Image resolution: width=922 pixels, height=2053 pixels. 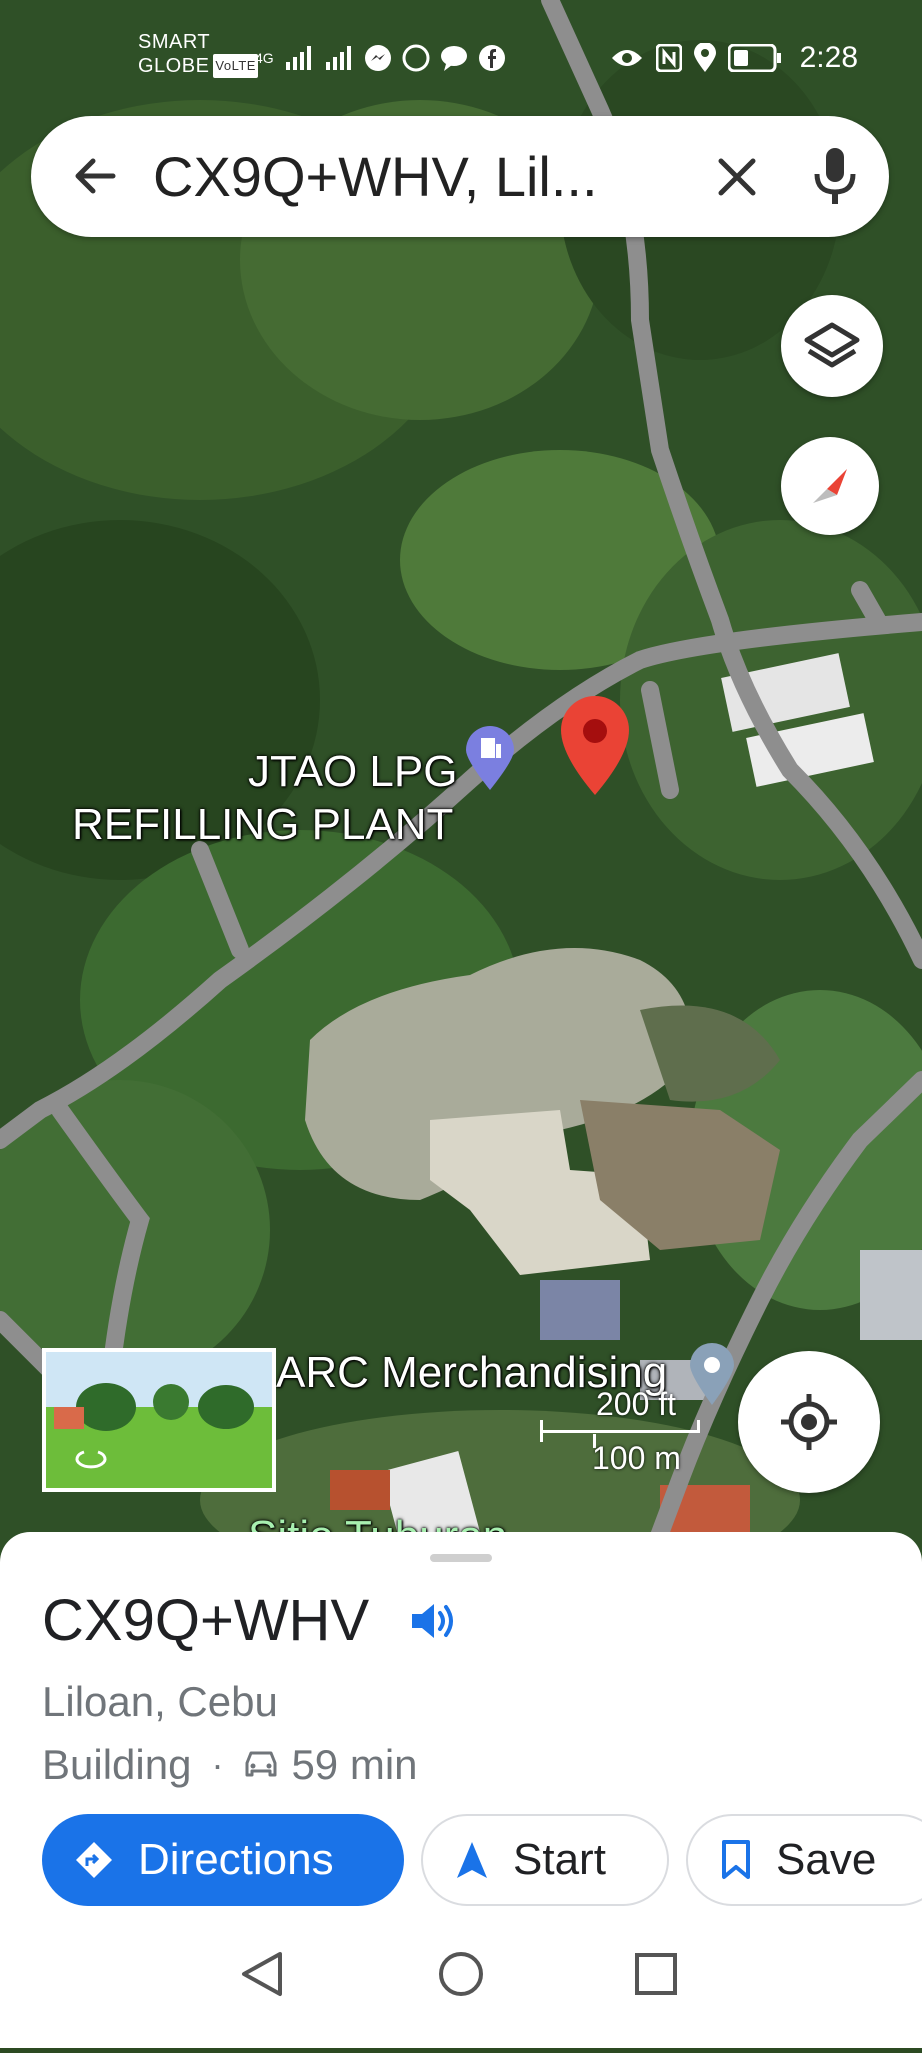 I want to click on back-arrow-icon, so click(x=95, y=176).